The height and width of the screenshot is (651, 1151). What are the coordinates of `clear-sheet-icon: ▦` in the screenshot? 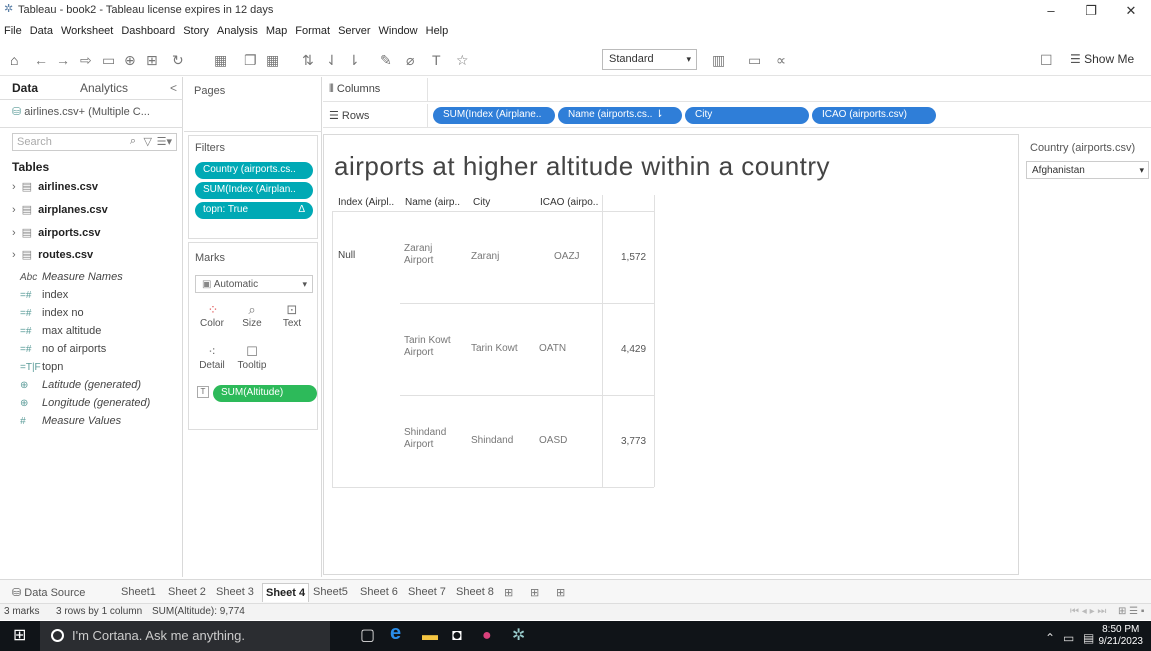 It's located at (272, 60).